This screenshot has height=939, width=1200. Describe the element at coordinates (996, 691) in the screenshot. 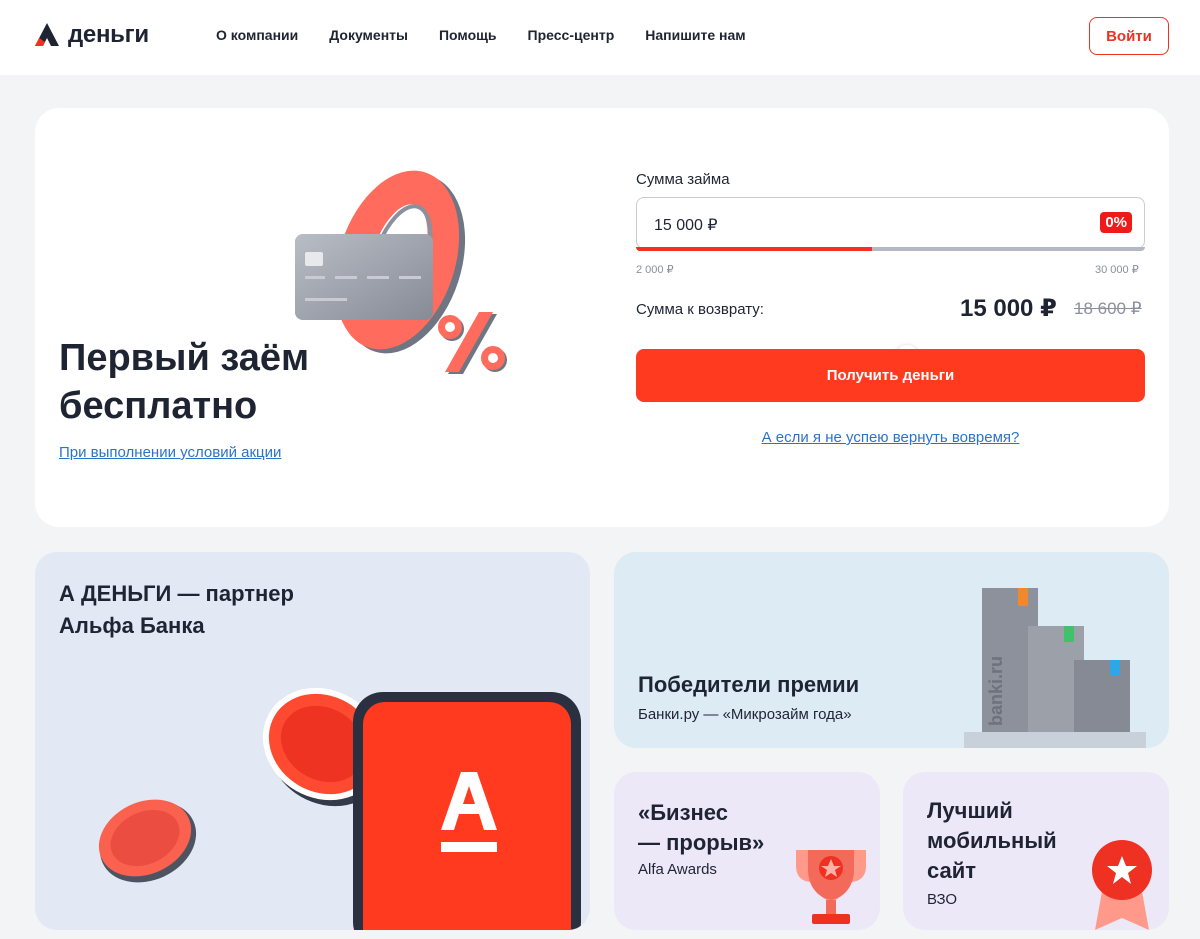

I see `building-label: banki.ru` at that location.